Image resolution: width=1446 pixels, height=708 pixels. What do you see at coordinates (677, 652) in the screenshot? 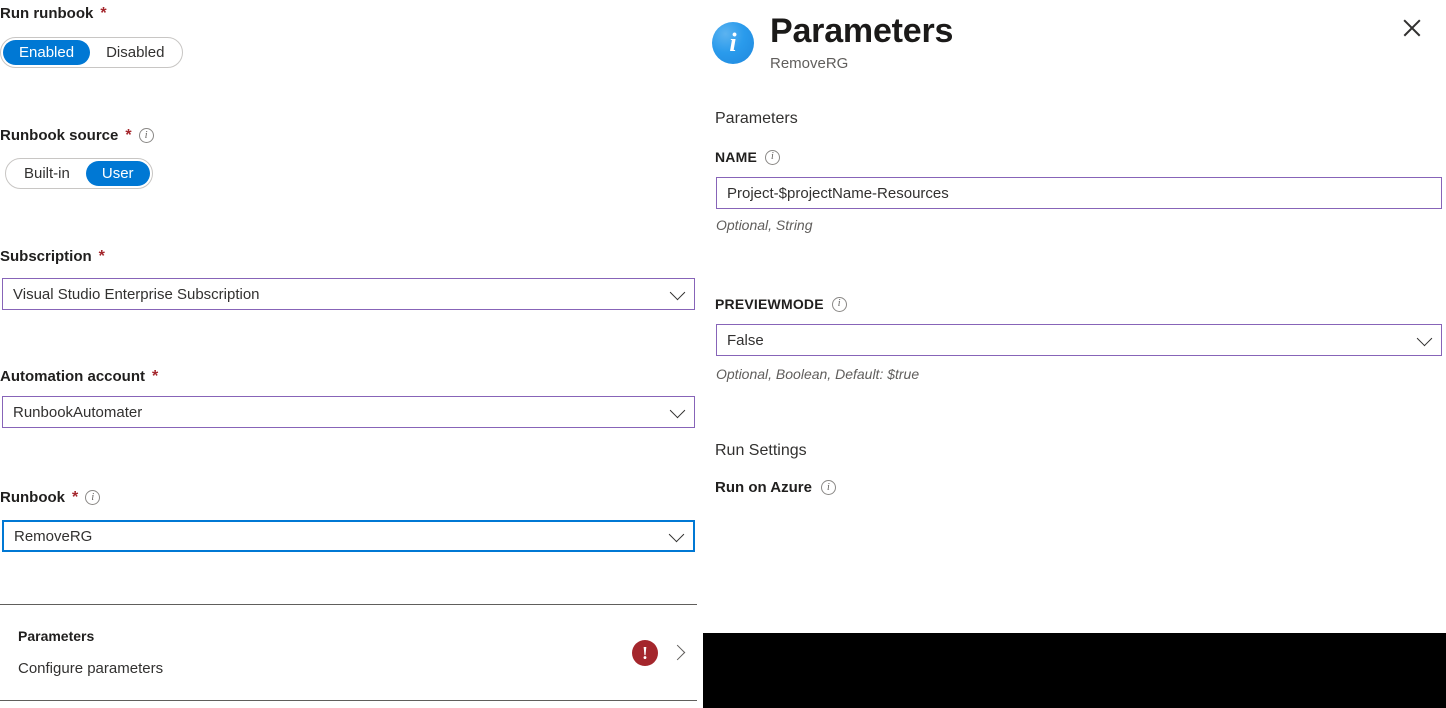
I see `chevron-right-icon` at bounding box center [677, 652].